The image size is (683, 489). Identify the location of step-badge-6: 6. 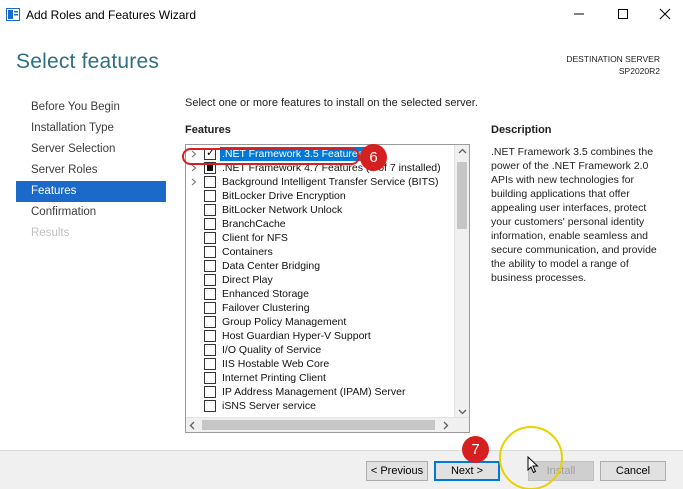
(373, 157).